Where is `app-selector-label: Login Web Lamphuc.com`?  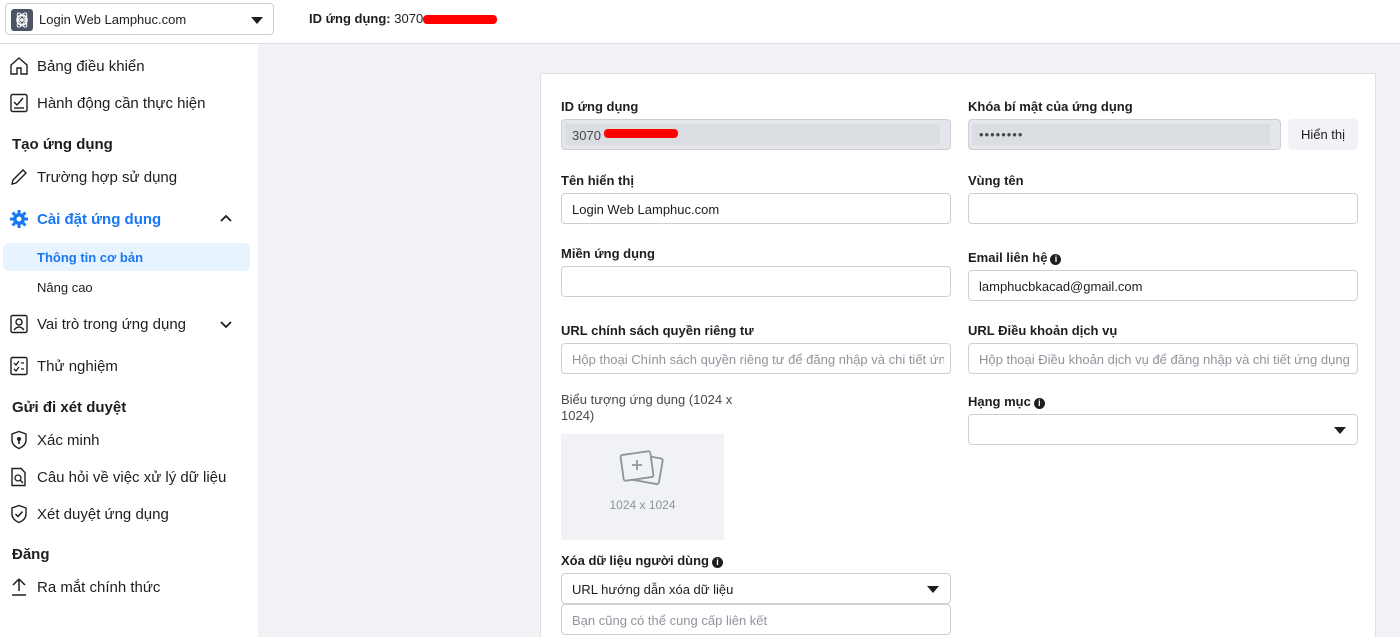
app-selector-label: Login Web Lamphuc.com is located at coordinates (113, 19).